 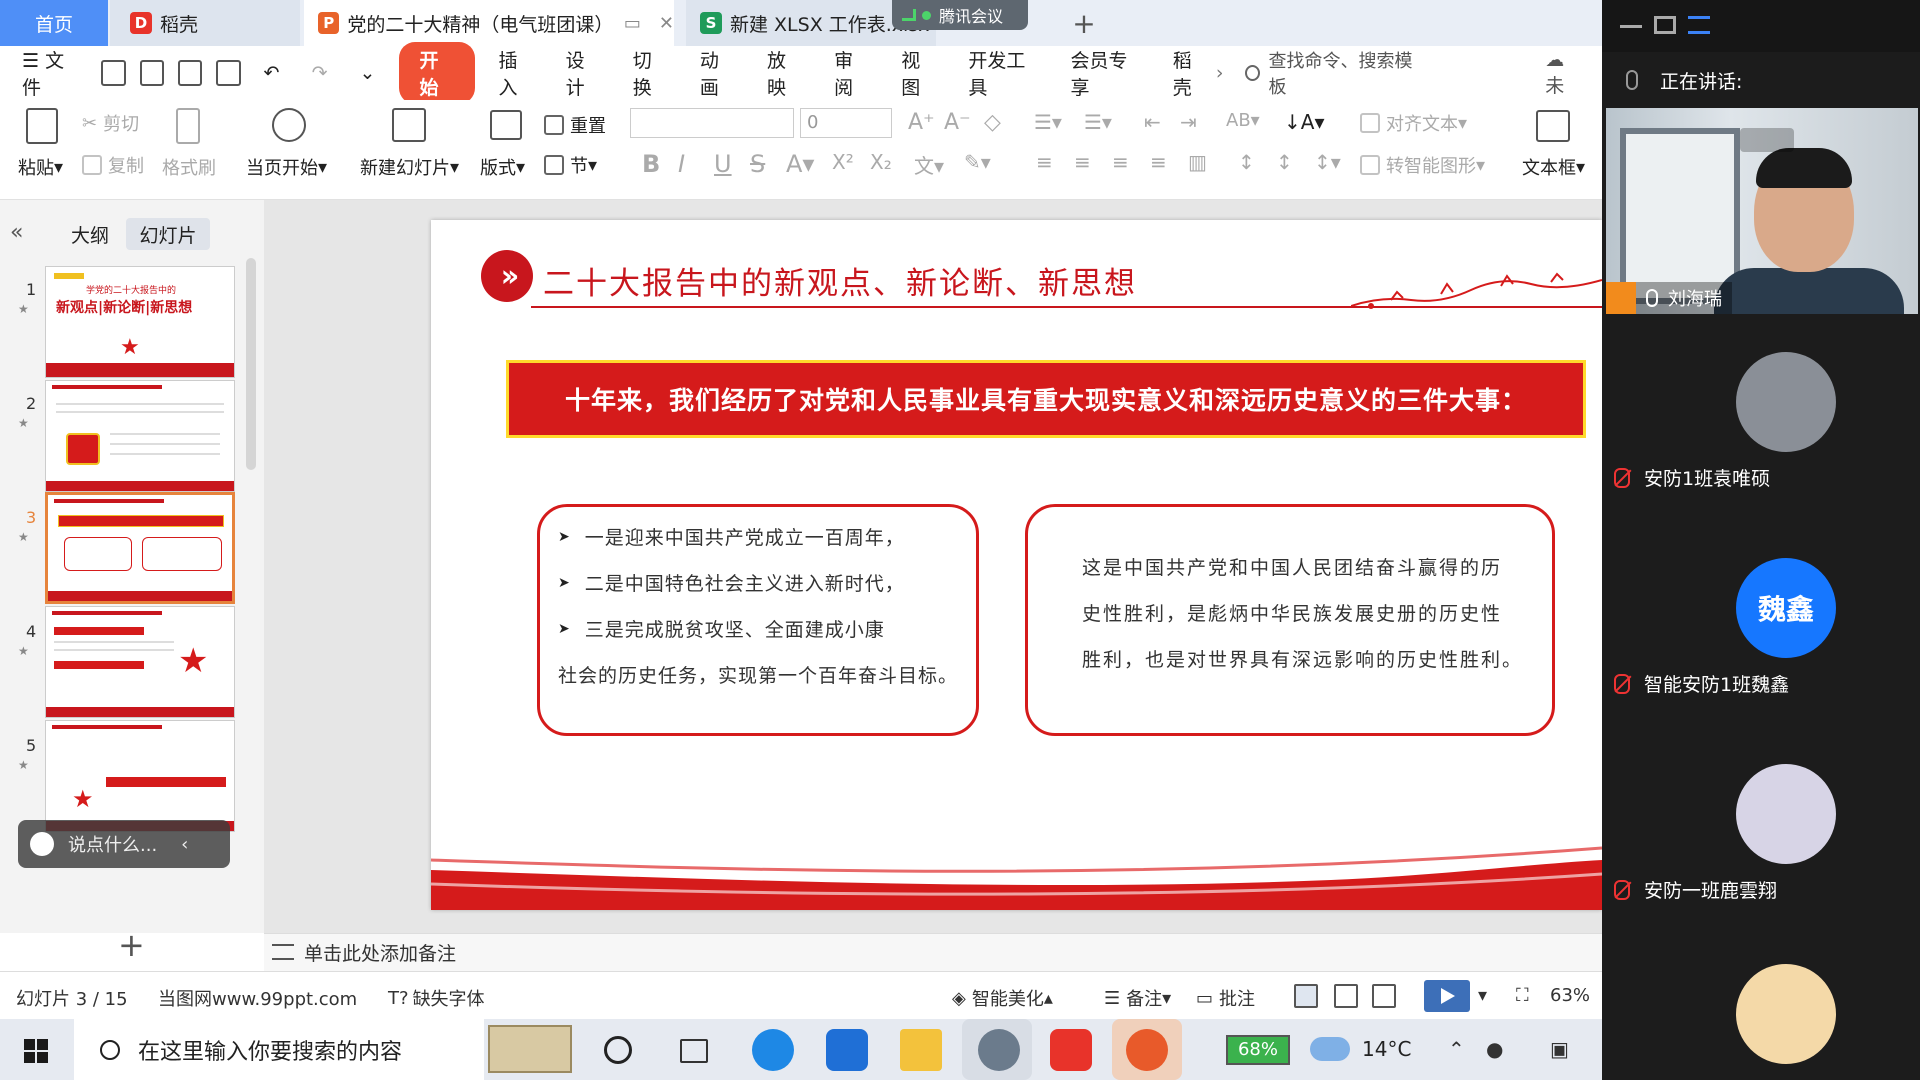 What do you see at coordinates (152, 73) in the screenshot?
I see `export-icon` at bounding box center [152, 73].